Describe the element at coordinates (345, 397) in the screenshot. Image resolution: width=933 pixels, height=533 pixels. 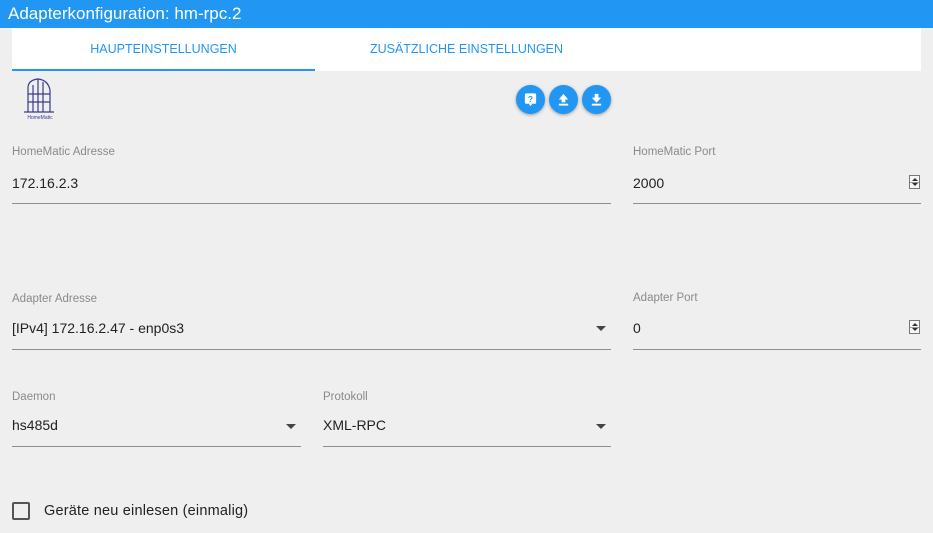
I see `protocol-label: Protokoll` at that location.